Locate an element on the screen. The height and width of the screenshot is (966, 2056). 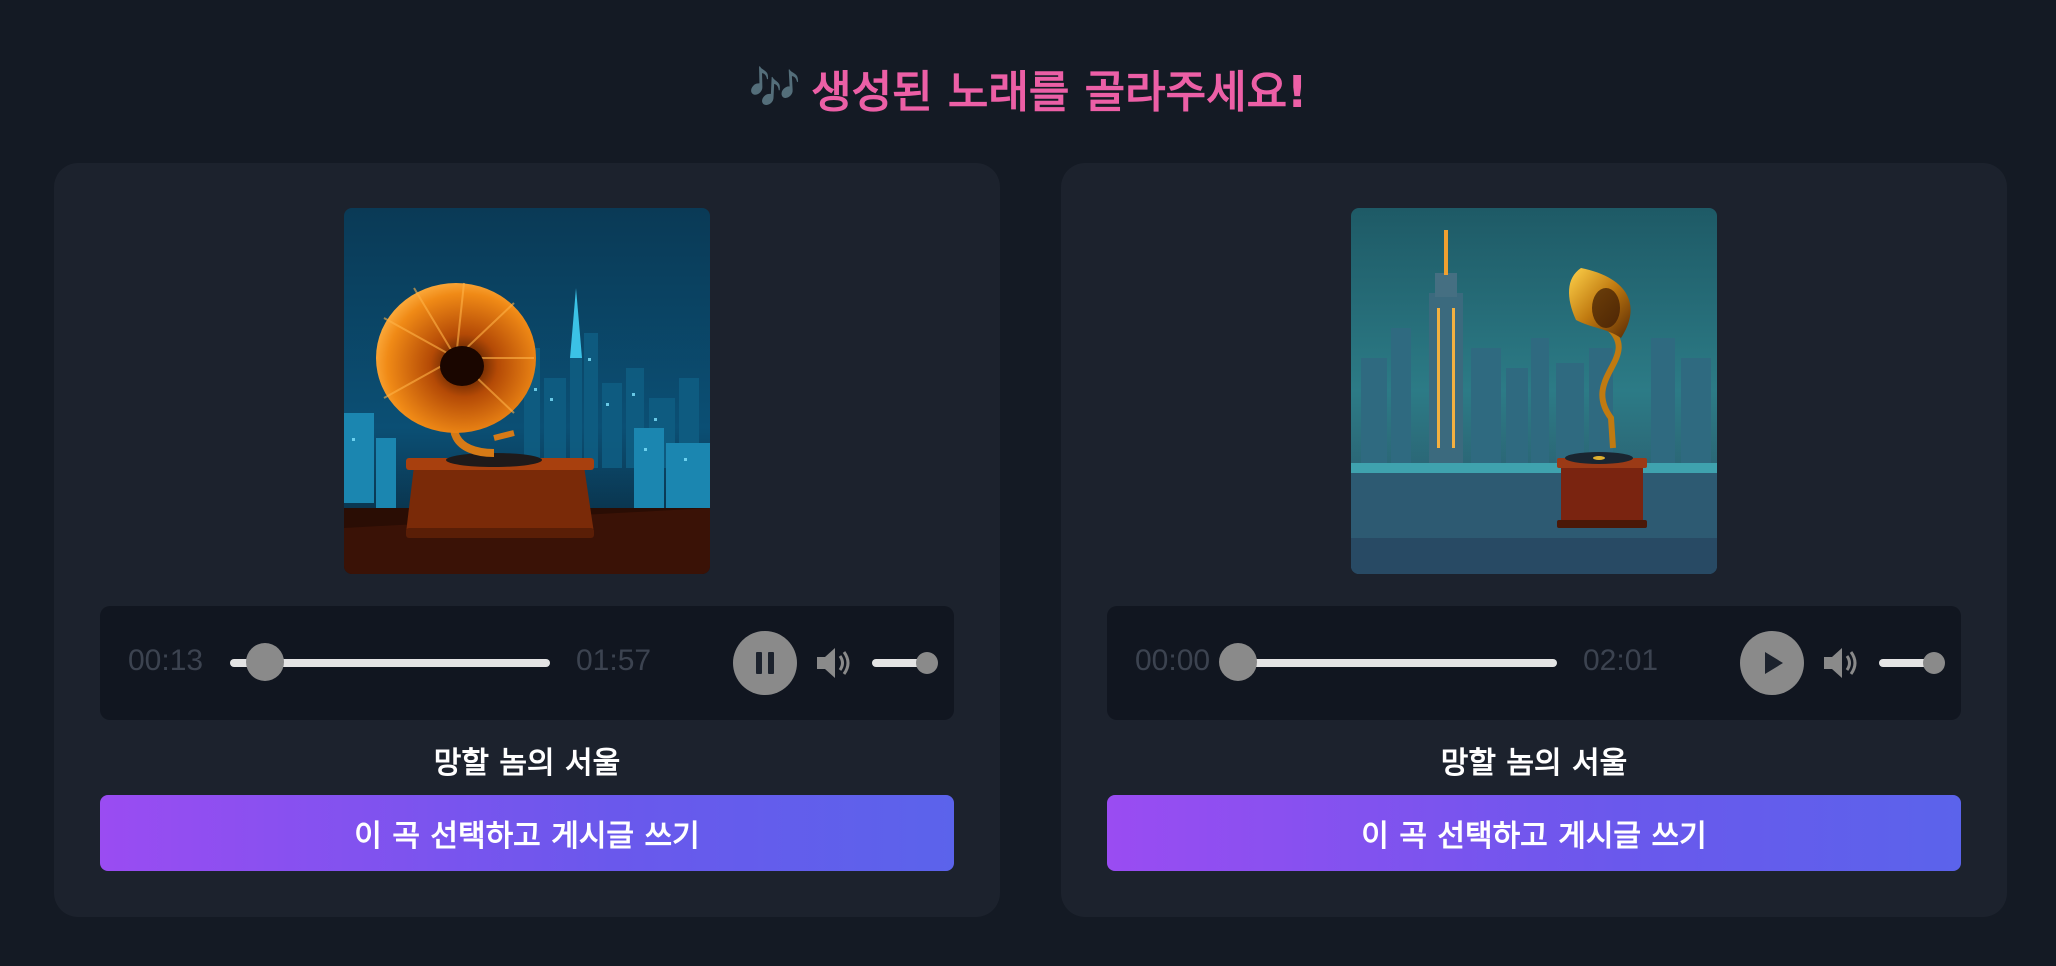
gramophone-skyline-image is located at coordinates (1534, 391).